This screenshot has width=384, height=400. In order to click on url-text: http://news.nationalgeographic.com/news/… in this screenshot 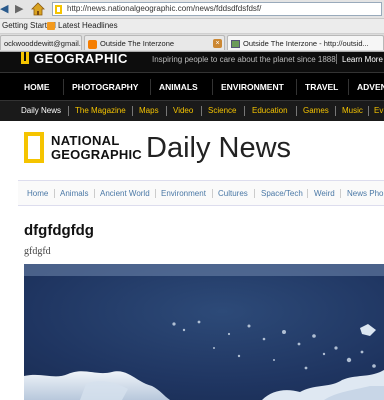, I will do `click(164, 8)`.